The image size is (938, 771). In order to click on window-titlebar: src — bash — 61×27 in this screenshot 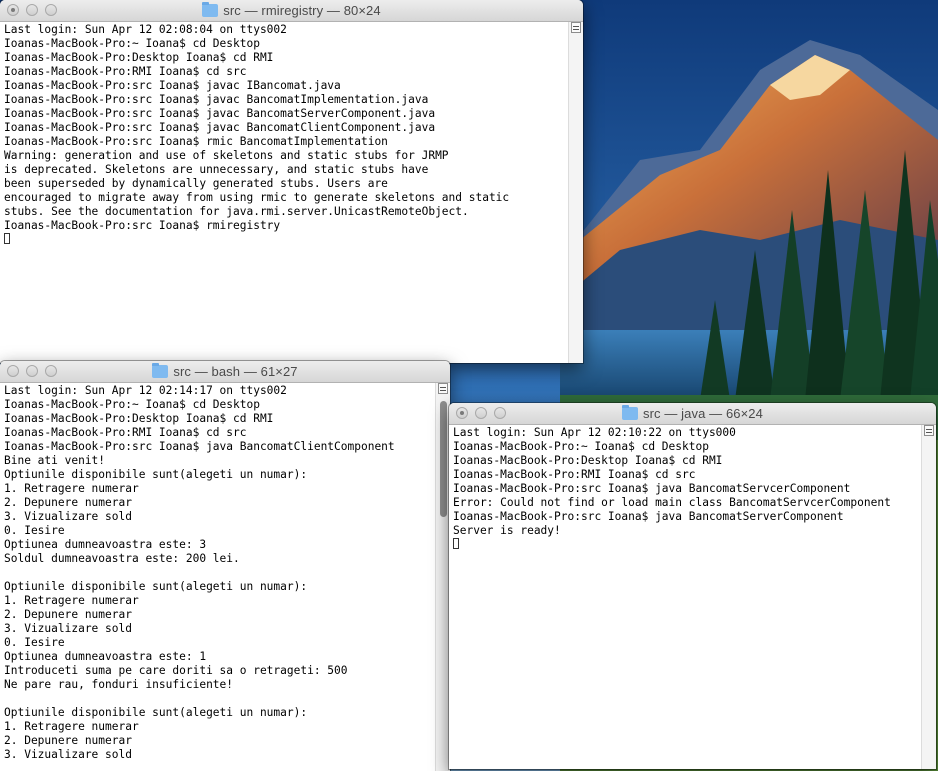, I will do `click(225, 372)`.